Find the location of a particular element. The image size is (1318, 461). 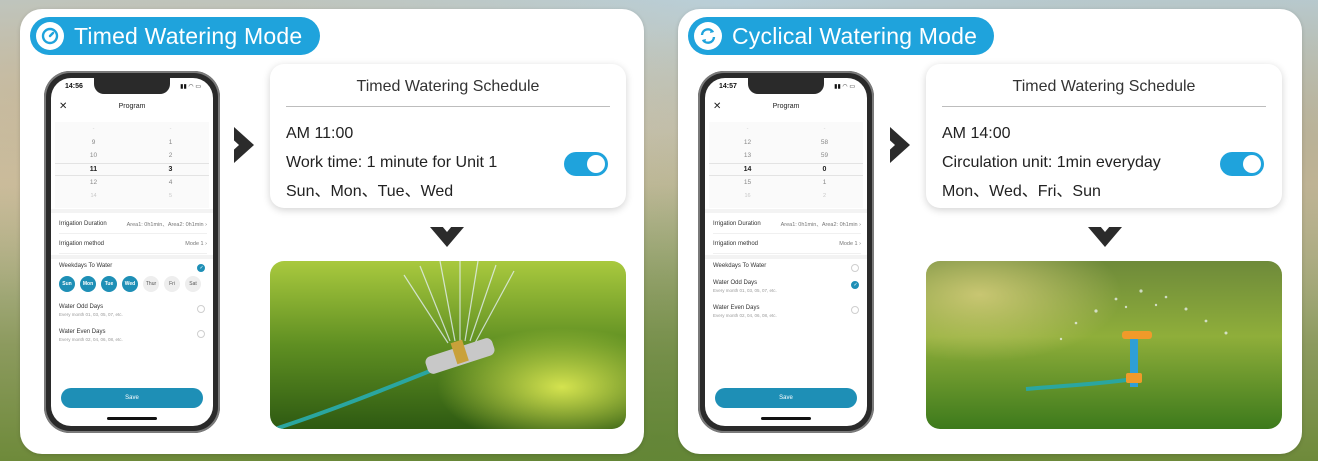

status-time: 14:57 is located at coordinates (728, 86).